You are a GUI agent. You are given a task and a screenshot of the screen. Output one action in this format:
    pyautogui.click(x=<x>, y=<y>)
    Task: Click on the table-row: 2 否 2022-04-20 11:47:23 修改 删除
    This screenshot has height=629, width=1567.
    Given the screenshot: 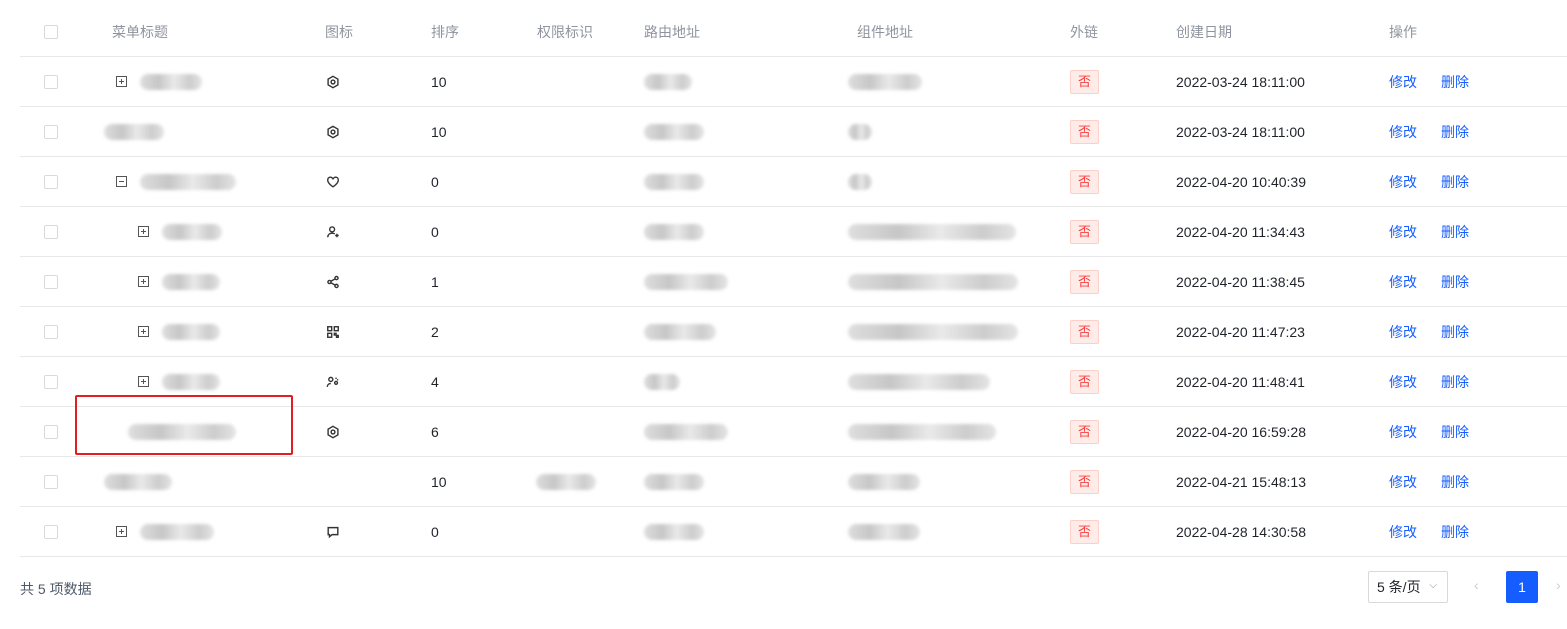 What is the action you would take?
    pyautogui.click(x=793, y=332)
    